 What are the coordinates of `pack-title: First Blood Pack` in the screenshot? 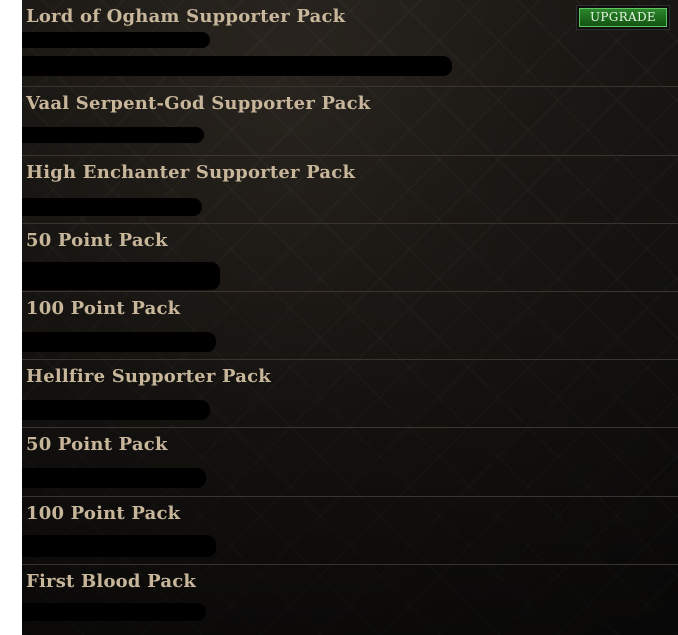 It's located at (111, 581).